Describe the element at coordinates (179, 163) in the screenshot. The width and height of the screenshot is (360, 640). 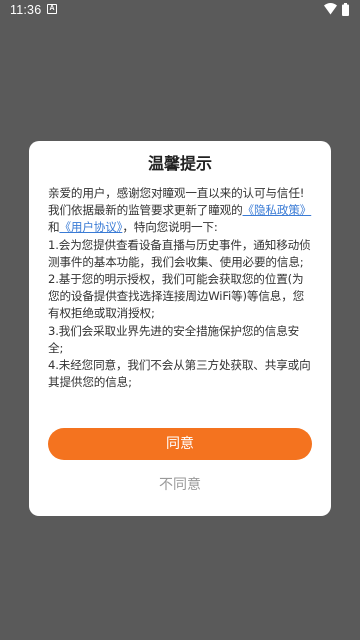
I see `dialog-title: 温馨提示` at that location.